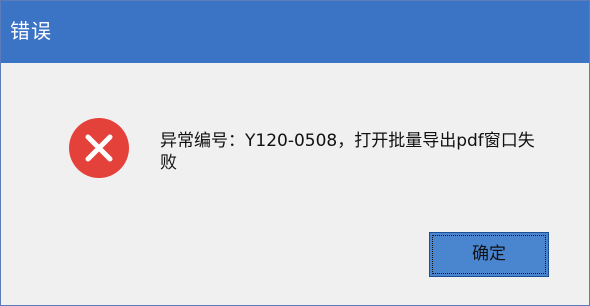  What do you see at coordinates (489, 254) in the screenshot?
I see `ok-button: 确定` at bounding box center [489, 254].